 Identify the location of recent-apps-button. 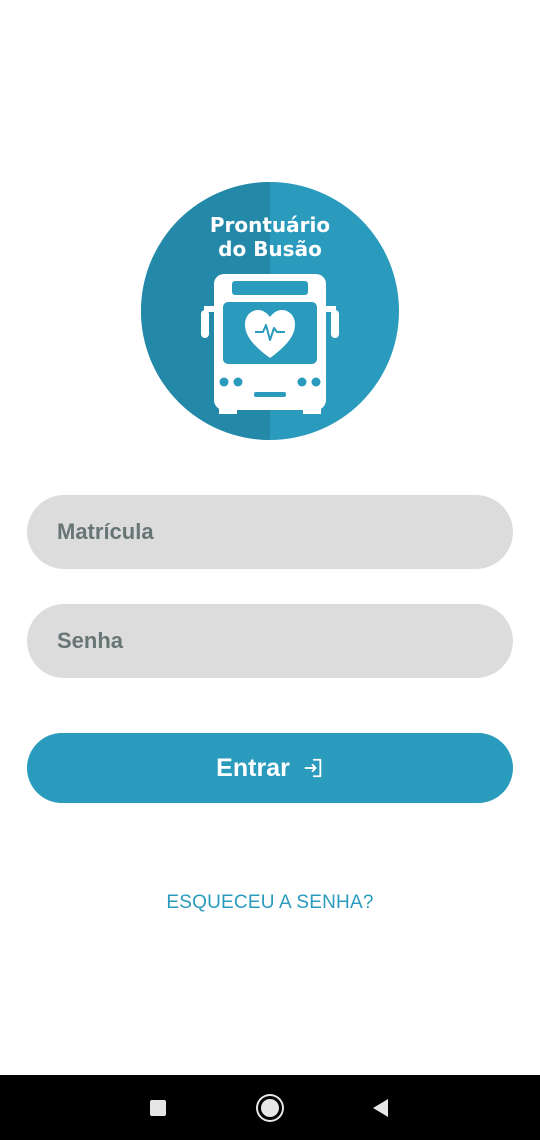
(158, 1107).